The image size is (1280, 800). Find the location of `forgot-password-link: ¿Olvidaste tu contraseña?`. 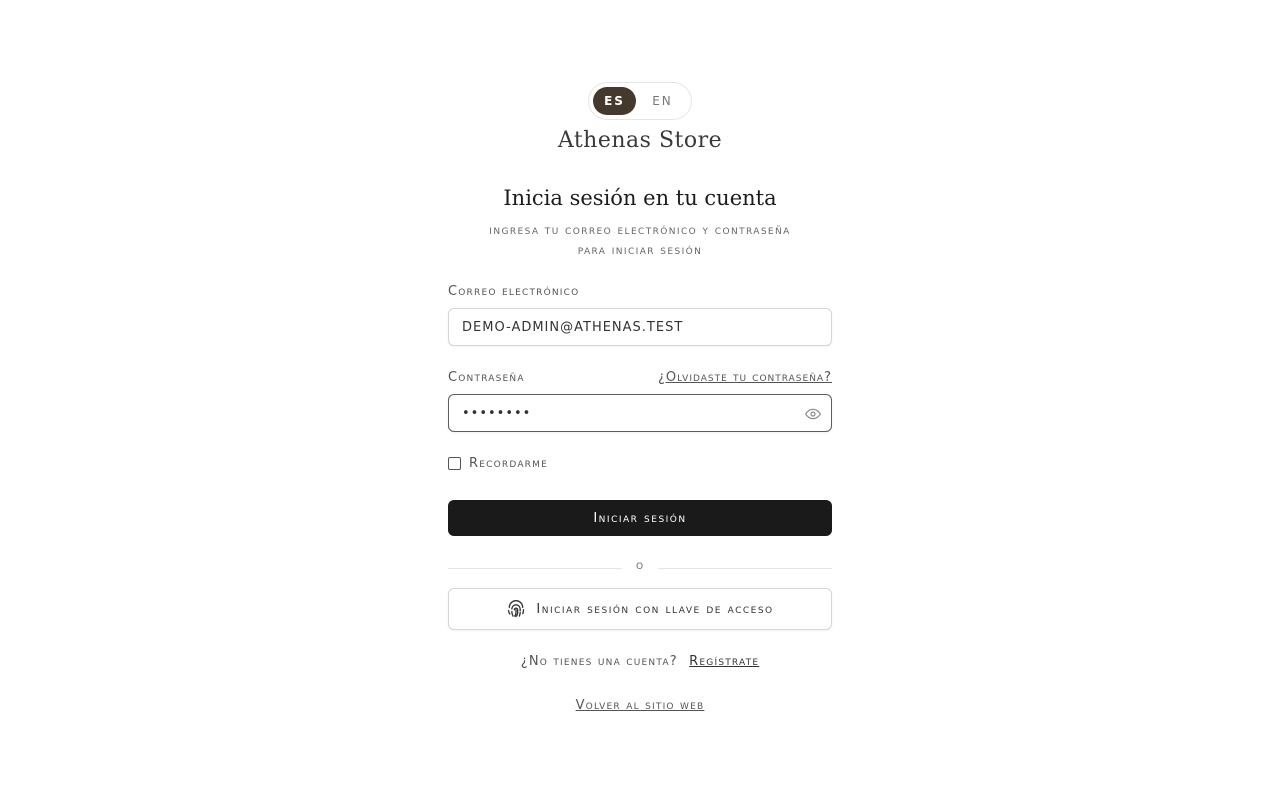

forgot-password-link: ¿Olvidaste tu contraseña? is located at coordinates (745, 377).